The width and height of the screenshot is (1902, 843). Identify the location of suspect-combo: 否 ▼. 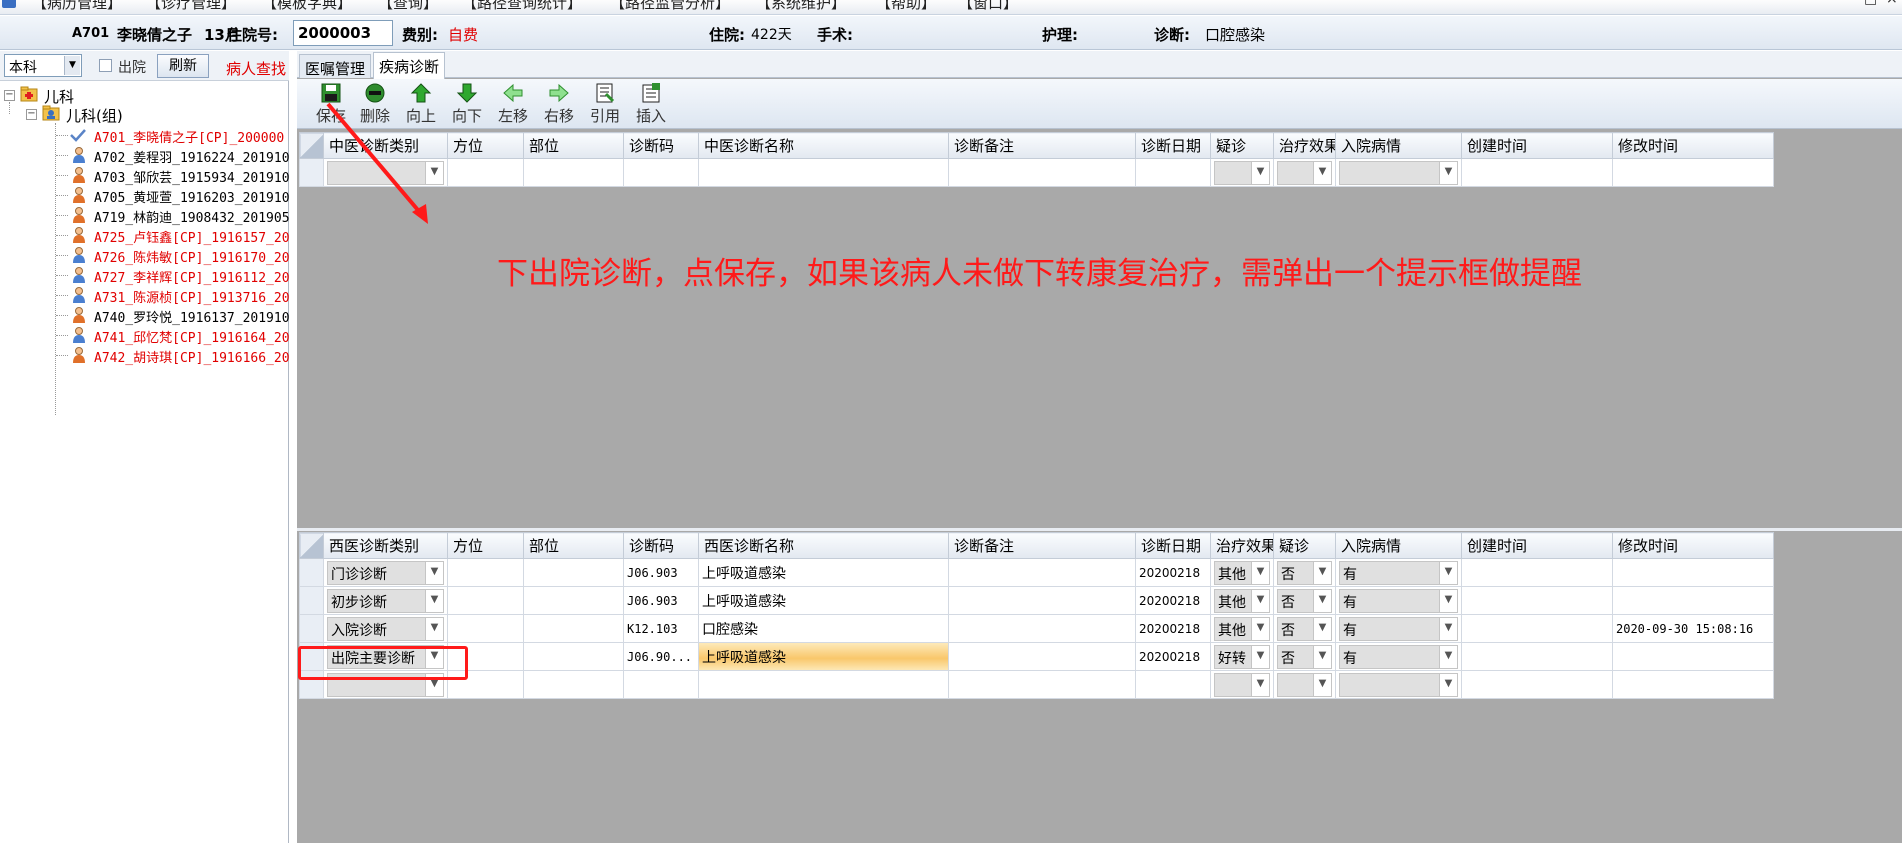
(1304, 656).